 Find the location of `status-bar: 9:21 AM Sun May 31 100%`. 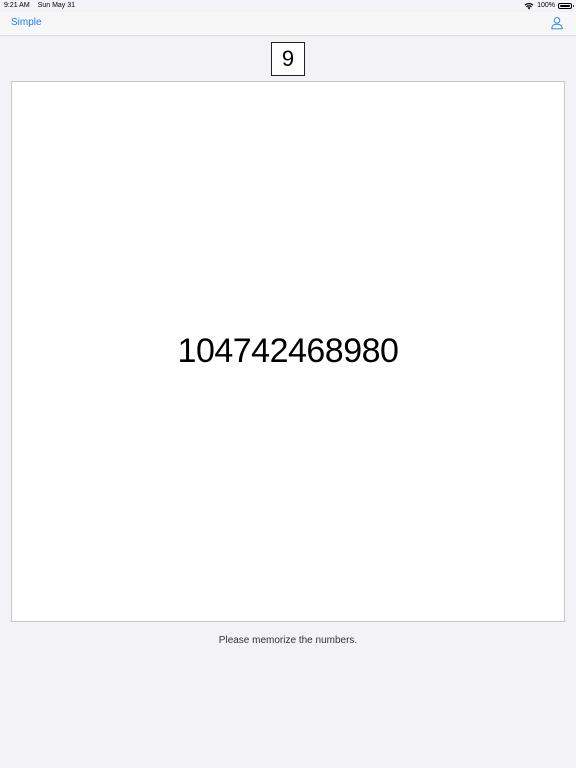

status-bar: 9:21 AM Sun May 31 100% is located at coordinates (288, 6).